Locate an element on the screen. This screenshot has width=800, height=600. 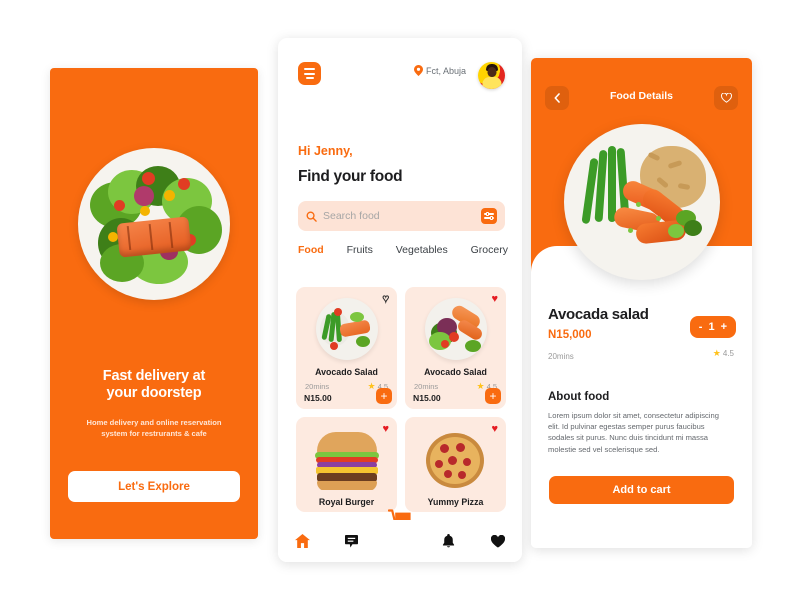
user-avatar is located at coordinates (491, 75).